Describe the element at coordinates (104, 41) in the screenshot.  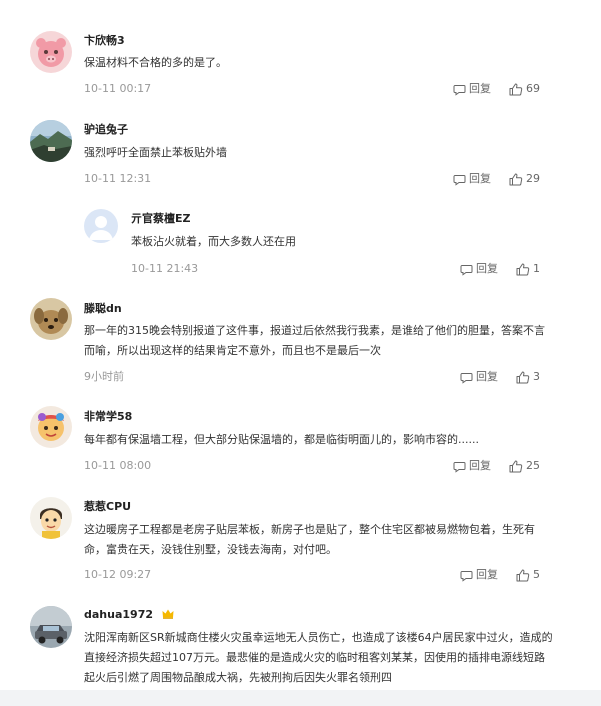
I see `comment-author: 卞欣畅3` at that location.